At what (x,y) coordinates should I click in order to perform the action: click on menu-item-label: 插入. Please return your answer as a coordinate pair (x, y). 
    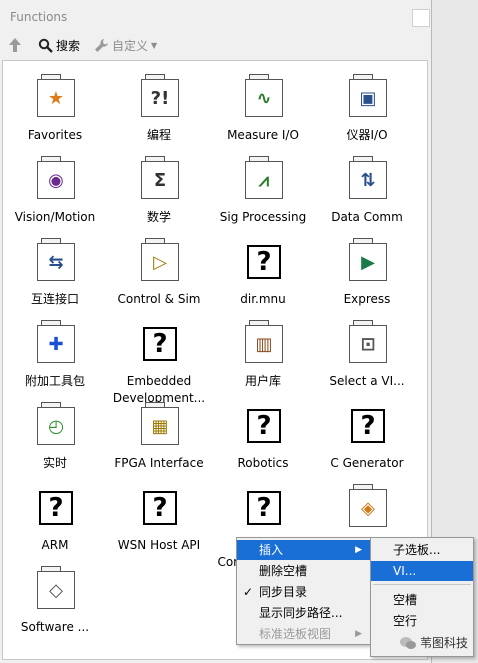
    Looking at the image, I should click on (271, 550).